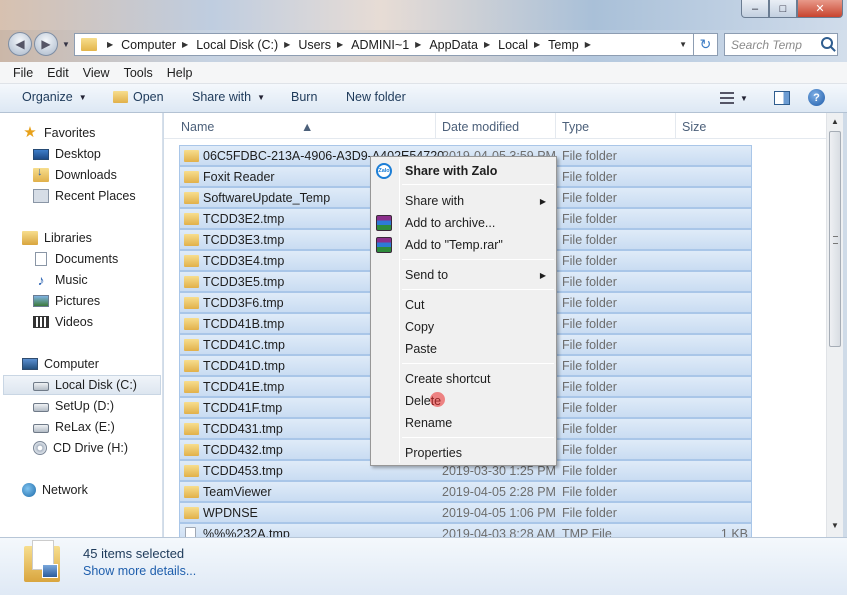 Image resolution: width=847 pixels, height=595 pixels. I want to click on submenu-arrow-icon: ▶, so click(542, 201).